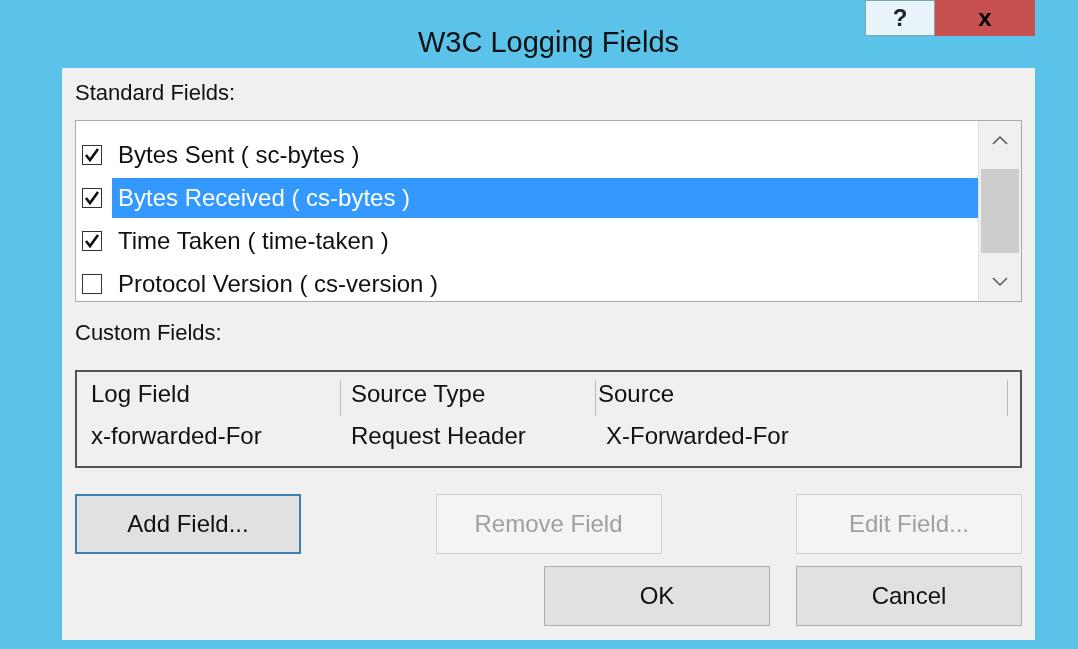 The height and width of the screenshot is (649, 1078). Describe the element at coordinates (215, 398) in the screenshot. I see `column-header: Log Field` at that location.